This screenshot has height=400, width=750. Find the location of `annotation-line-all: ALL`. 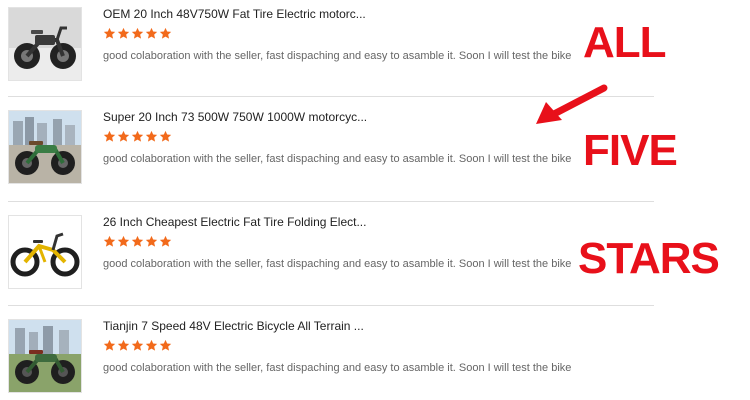

annotation-line-all: ALL is located at coordinates (625, 42).